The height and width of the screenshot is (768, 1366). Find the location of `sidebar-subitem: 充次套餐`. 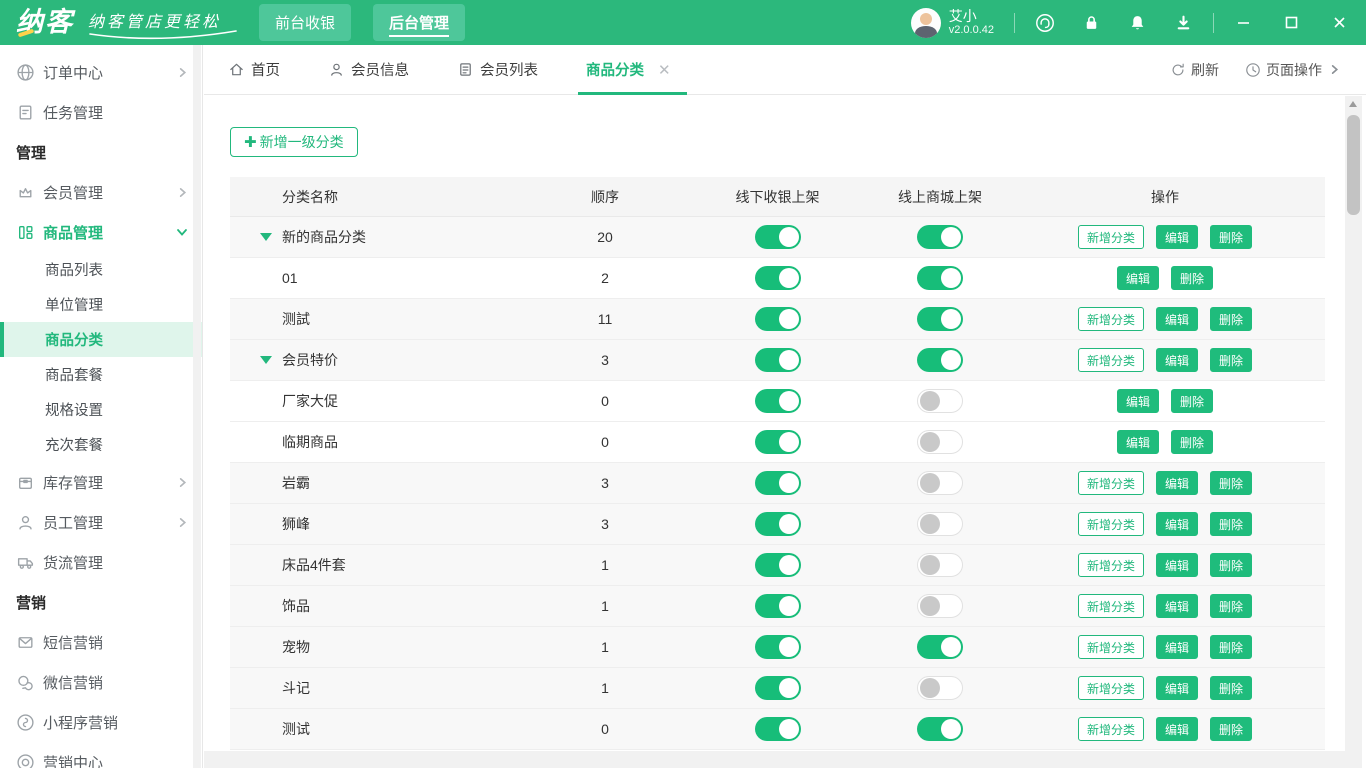

sidebar-subitem: 充次套餐 is located at coordinates (101, 444).